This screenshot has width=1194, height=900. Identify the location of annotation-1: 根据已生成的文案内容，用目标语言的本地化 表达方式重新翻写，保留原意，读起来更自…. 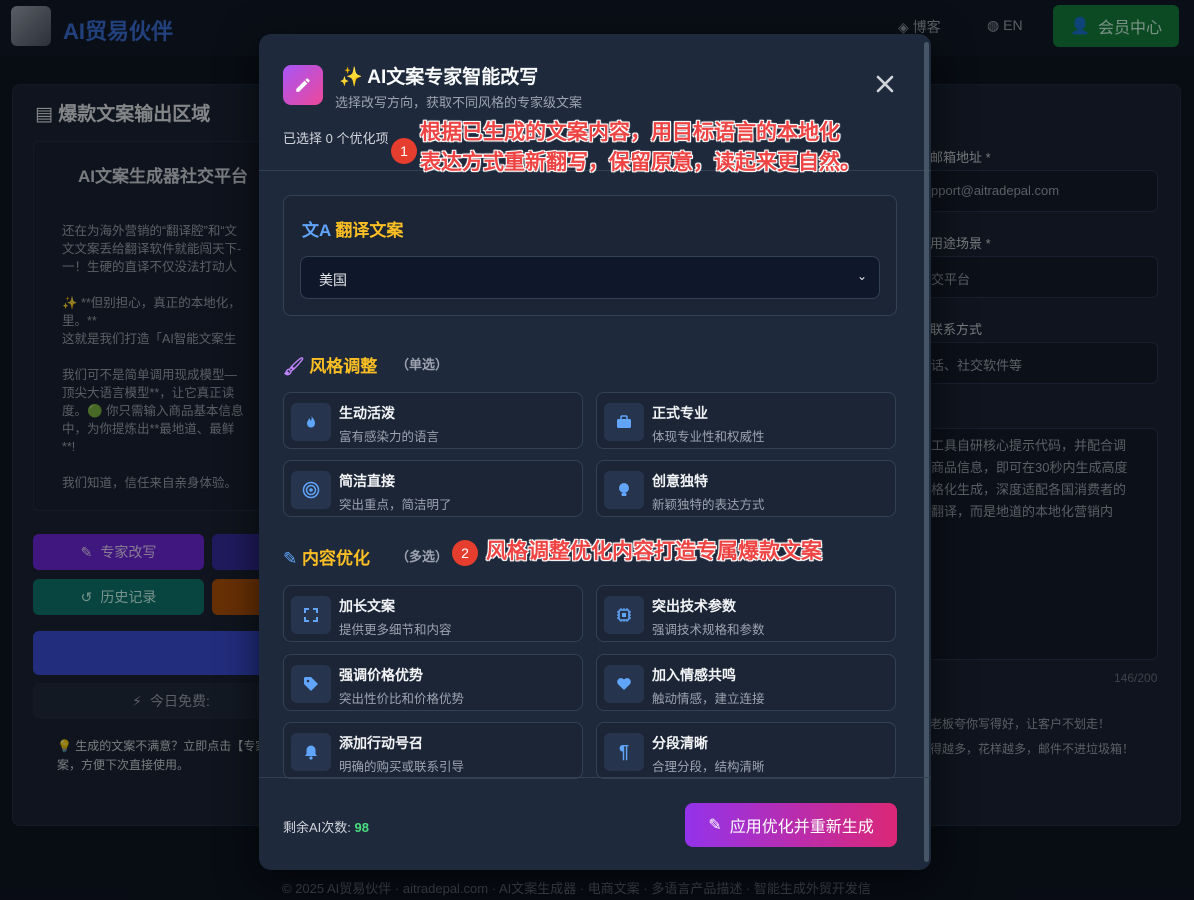
(640, 147).